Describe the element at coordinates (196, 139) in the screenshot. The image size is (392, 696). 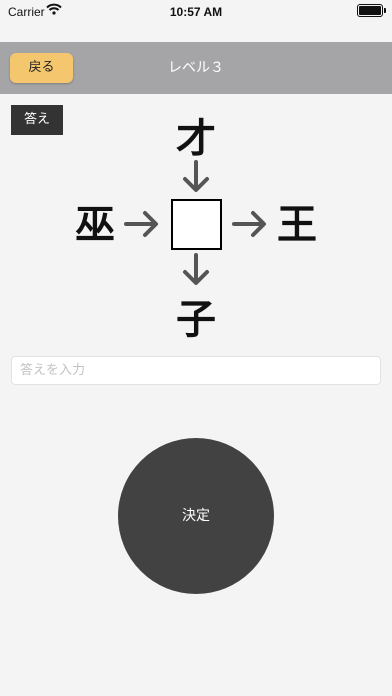
I see `kanji-top: 才` at that location.